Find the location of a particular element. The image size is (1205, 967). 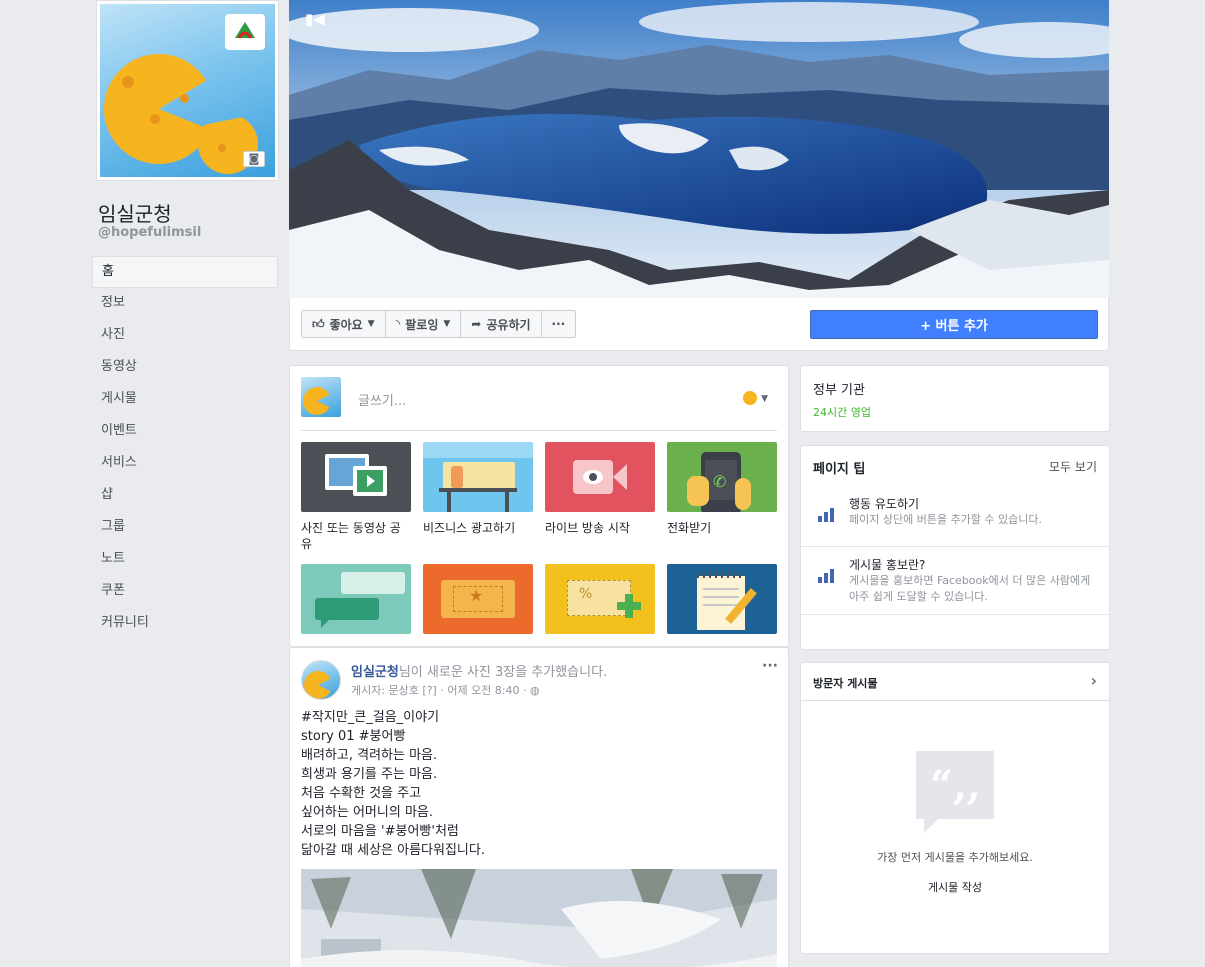

see-all-link: 모두 보기 is located at coordinates (1073, 466).